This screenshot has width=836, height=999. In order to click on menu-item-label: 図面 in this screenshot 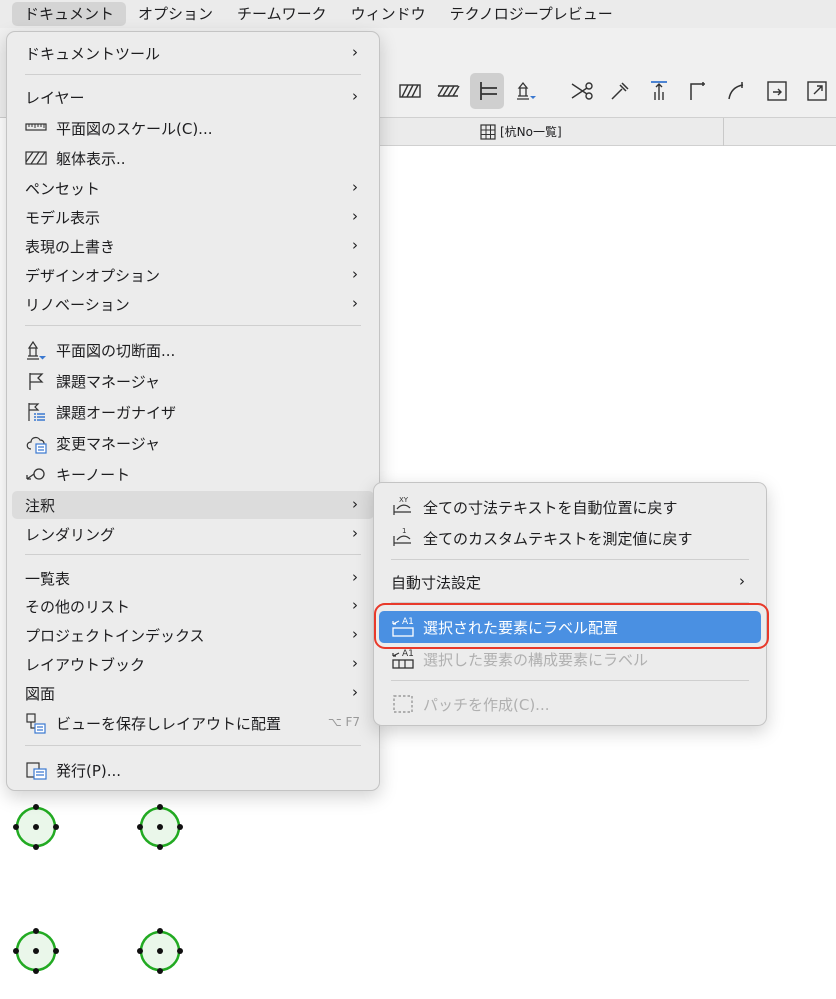, I will do `click(40, 693)`.